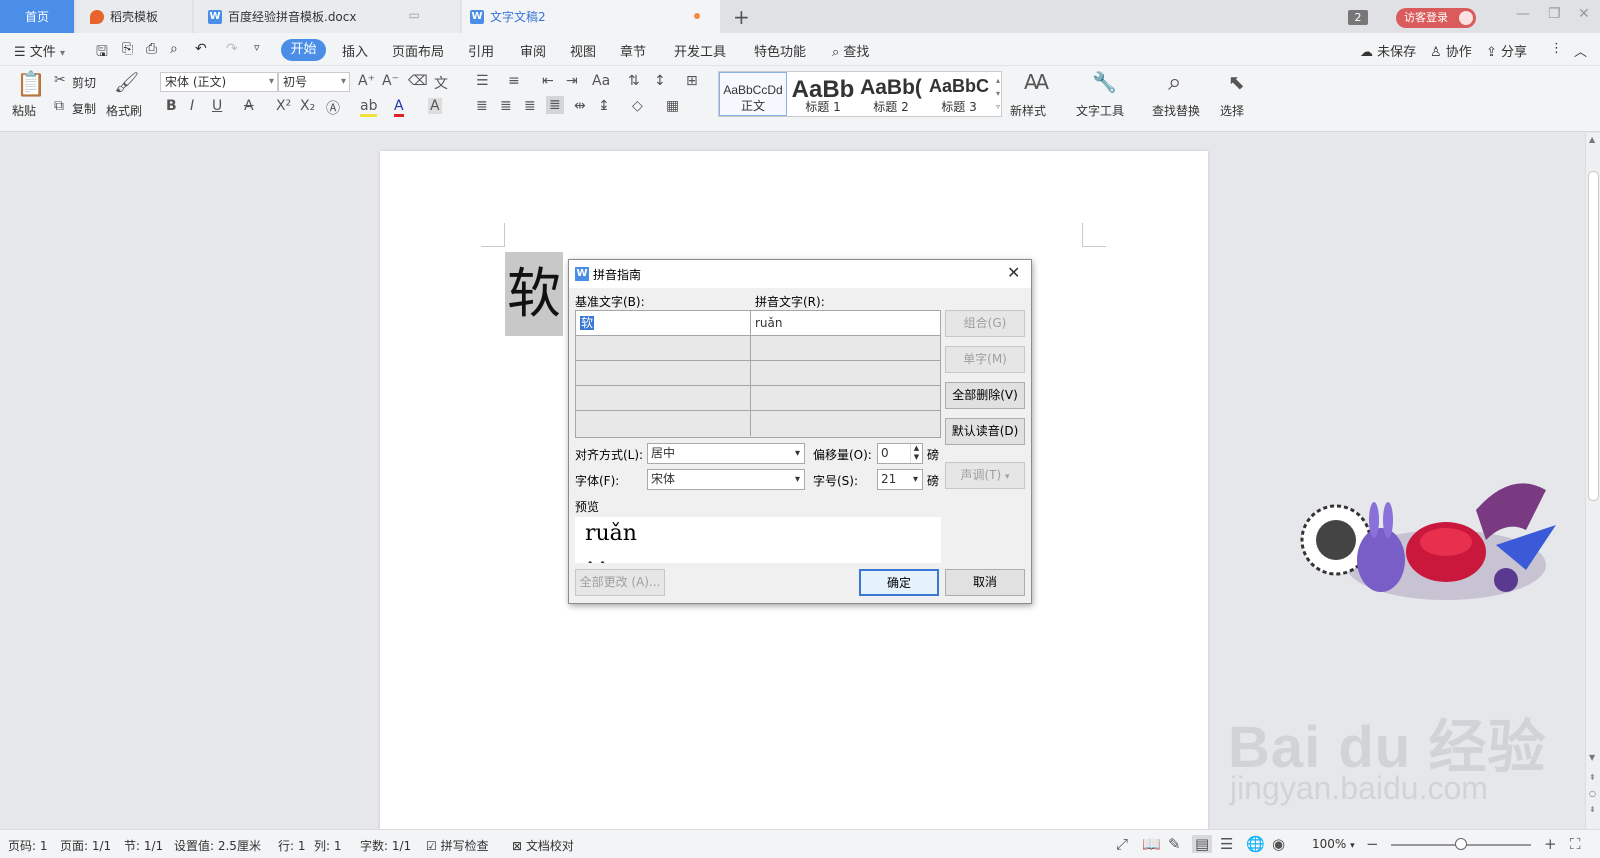  I want to click on ok-button: 确定, so click(899, 582).